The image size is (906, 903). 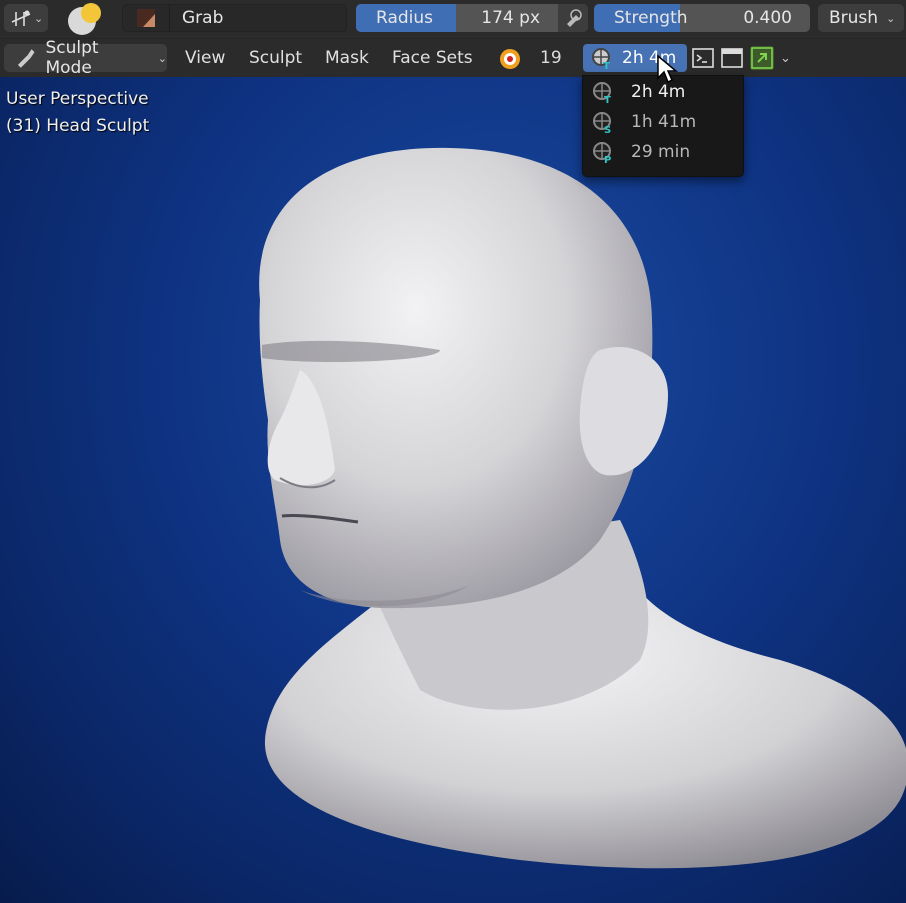 I want to click on viewport-object-label: (31) Head Sculpt, so click(x=78, y=126).